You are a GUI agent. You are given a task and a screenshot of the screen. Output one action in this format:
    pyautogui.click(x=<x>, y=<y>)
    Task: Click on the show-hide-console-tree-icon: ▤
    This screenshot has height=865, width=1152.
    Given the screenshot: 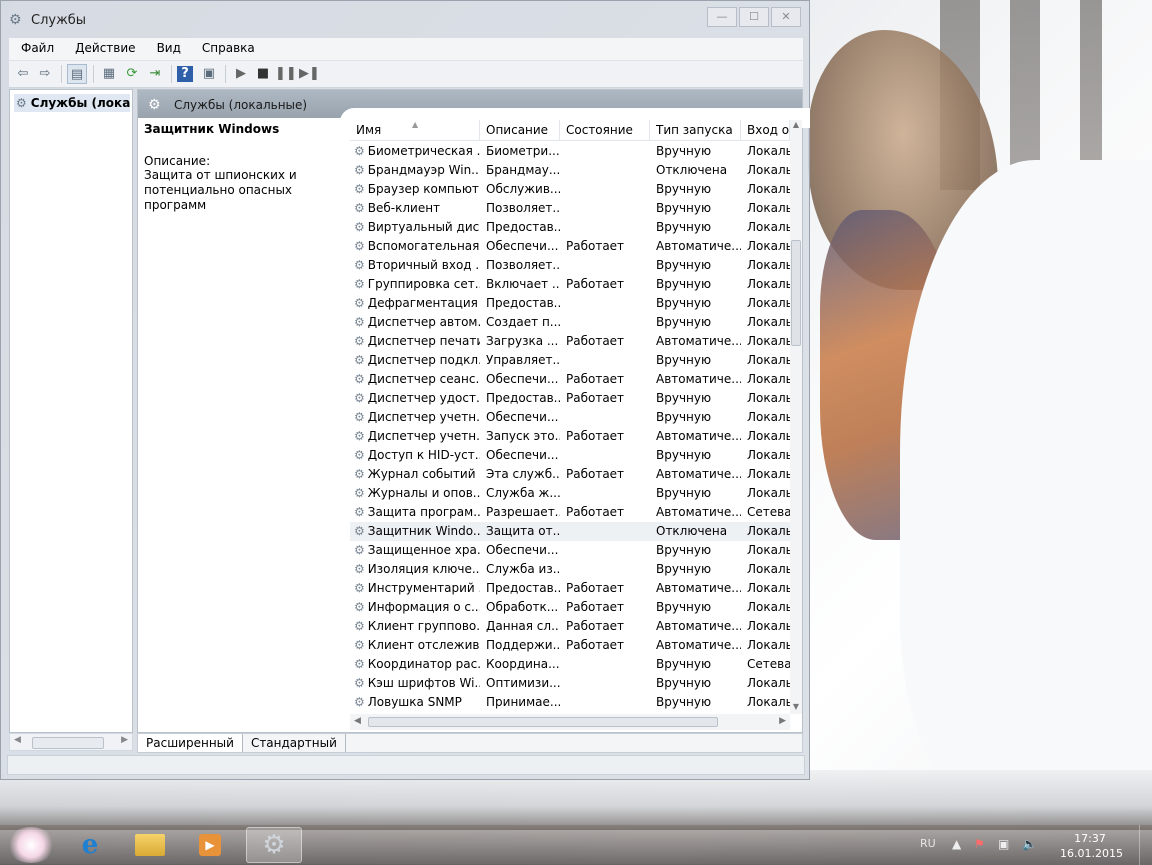 What is the action you would take?
    pyautogui.click(x=77, y=74)
    